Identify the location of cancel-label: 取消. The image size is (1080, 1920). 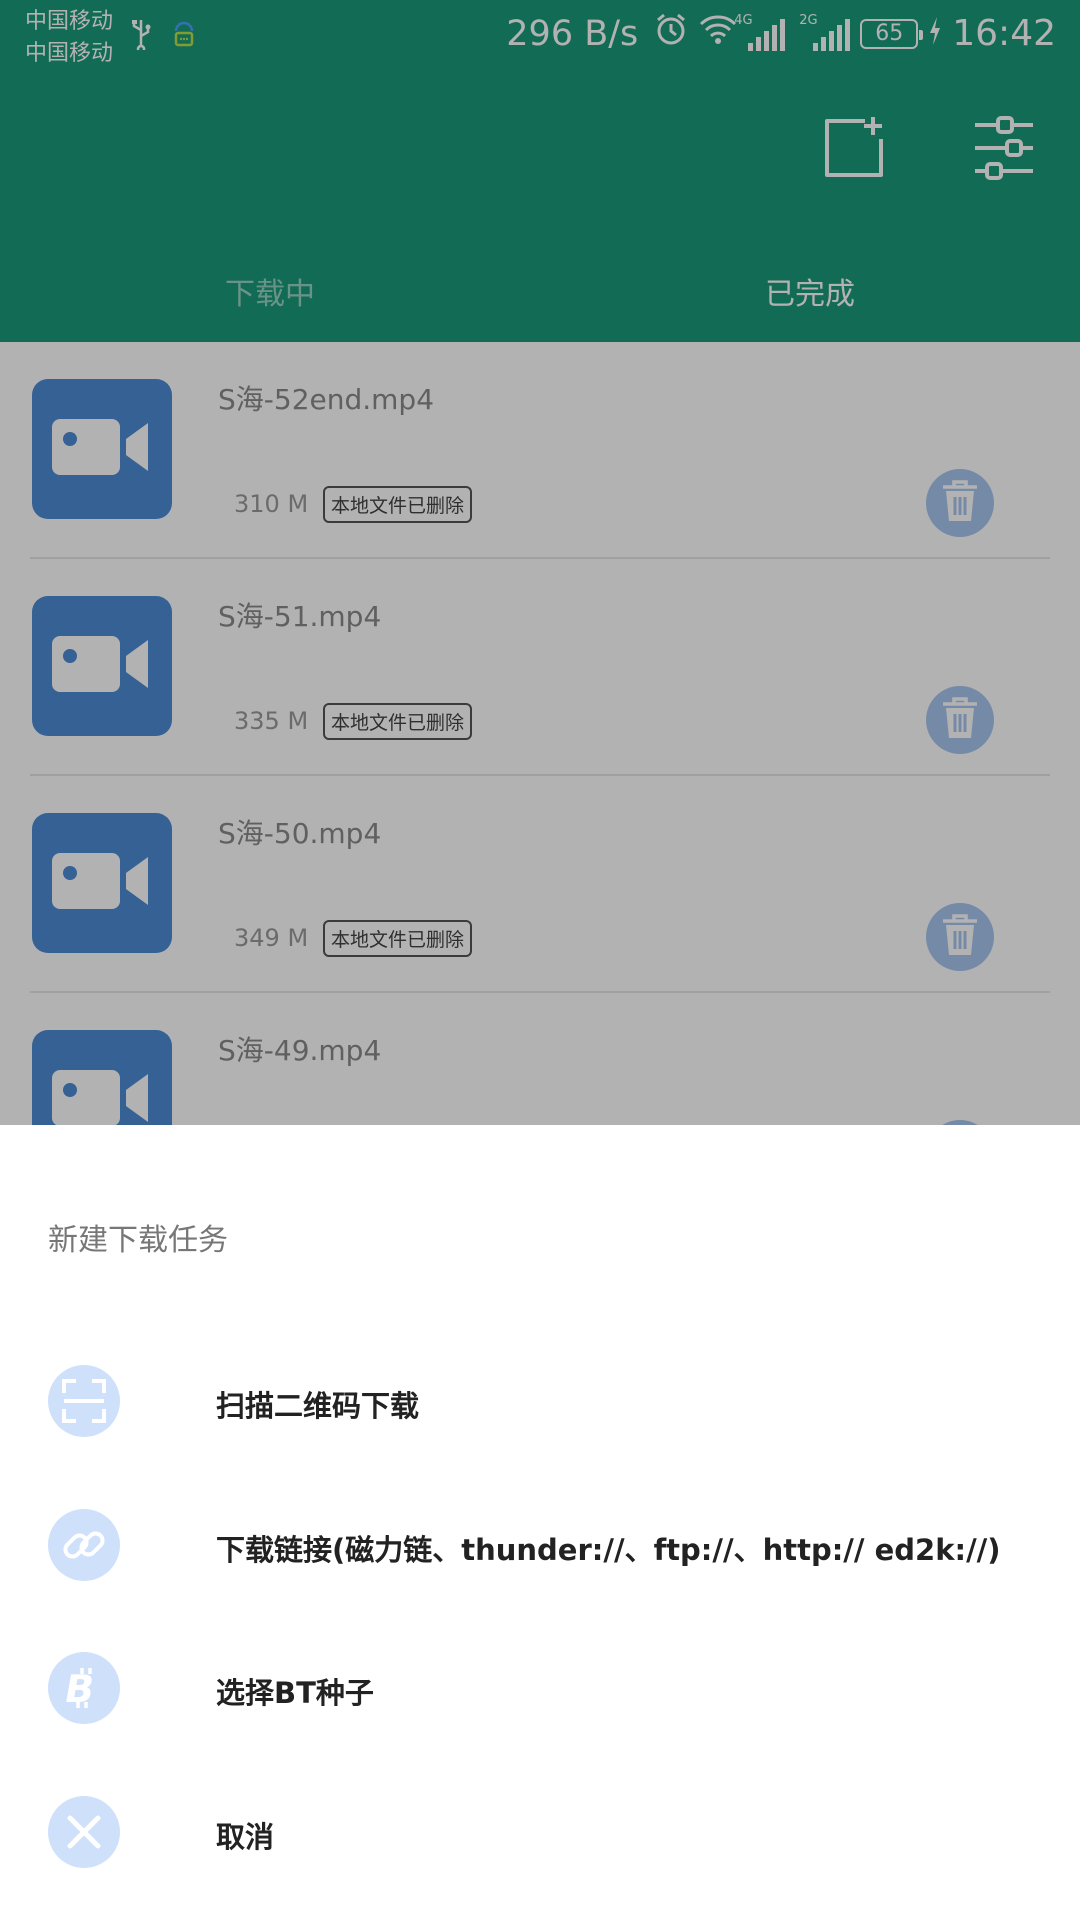
(245, 1837).